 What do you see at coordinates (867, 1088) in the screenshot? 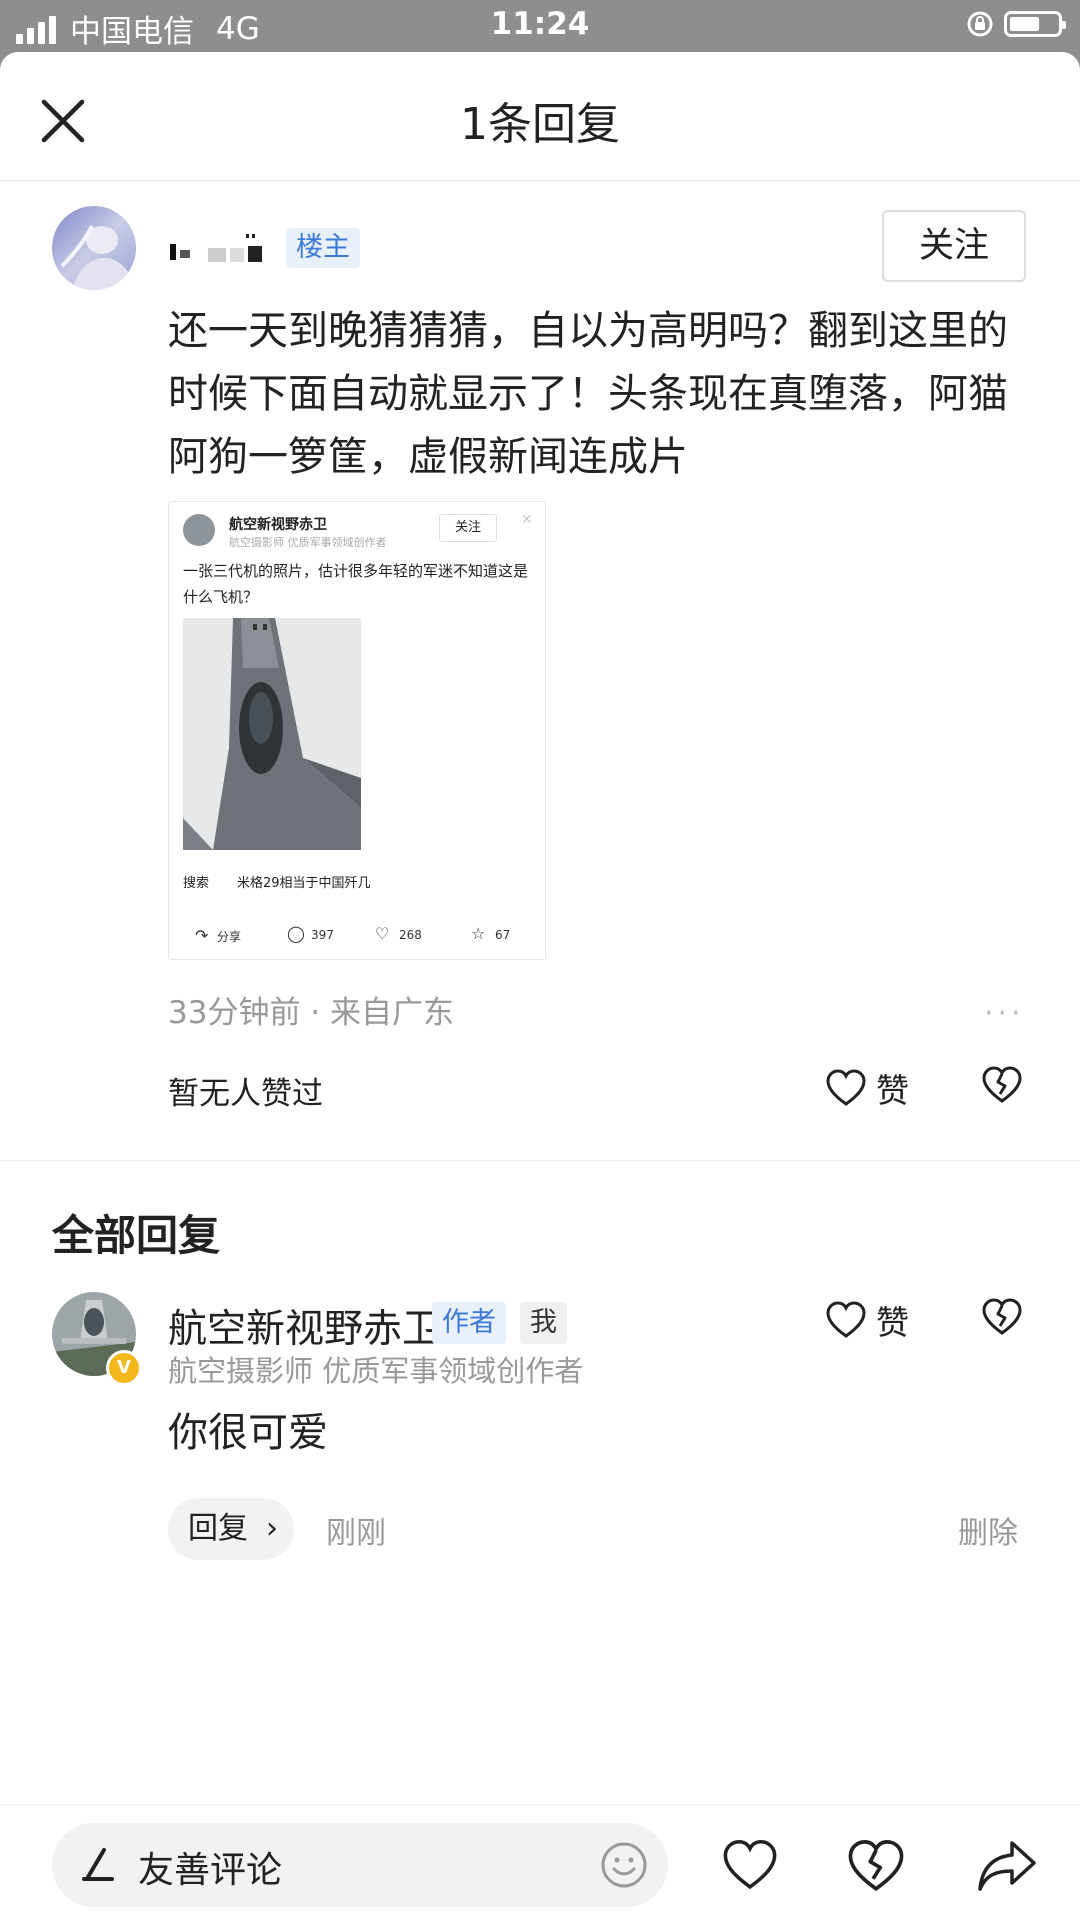
I see `post-like-button: 赞` at bounding box center [867, 1088].